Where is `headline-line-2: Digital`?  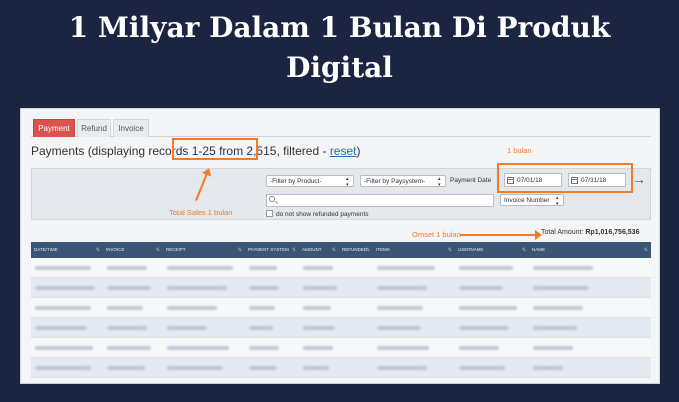
headline-line-2: Digital is located at coordinates (339, 67).